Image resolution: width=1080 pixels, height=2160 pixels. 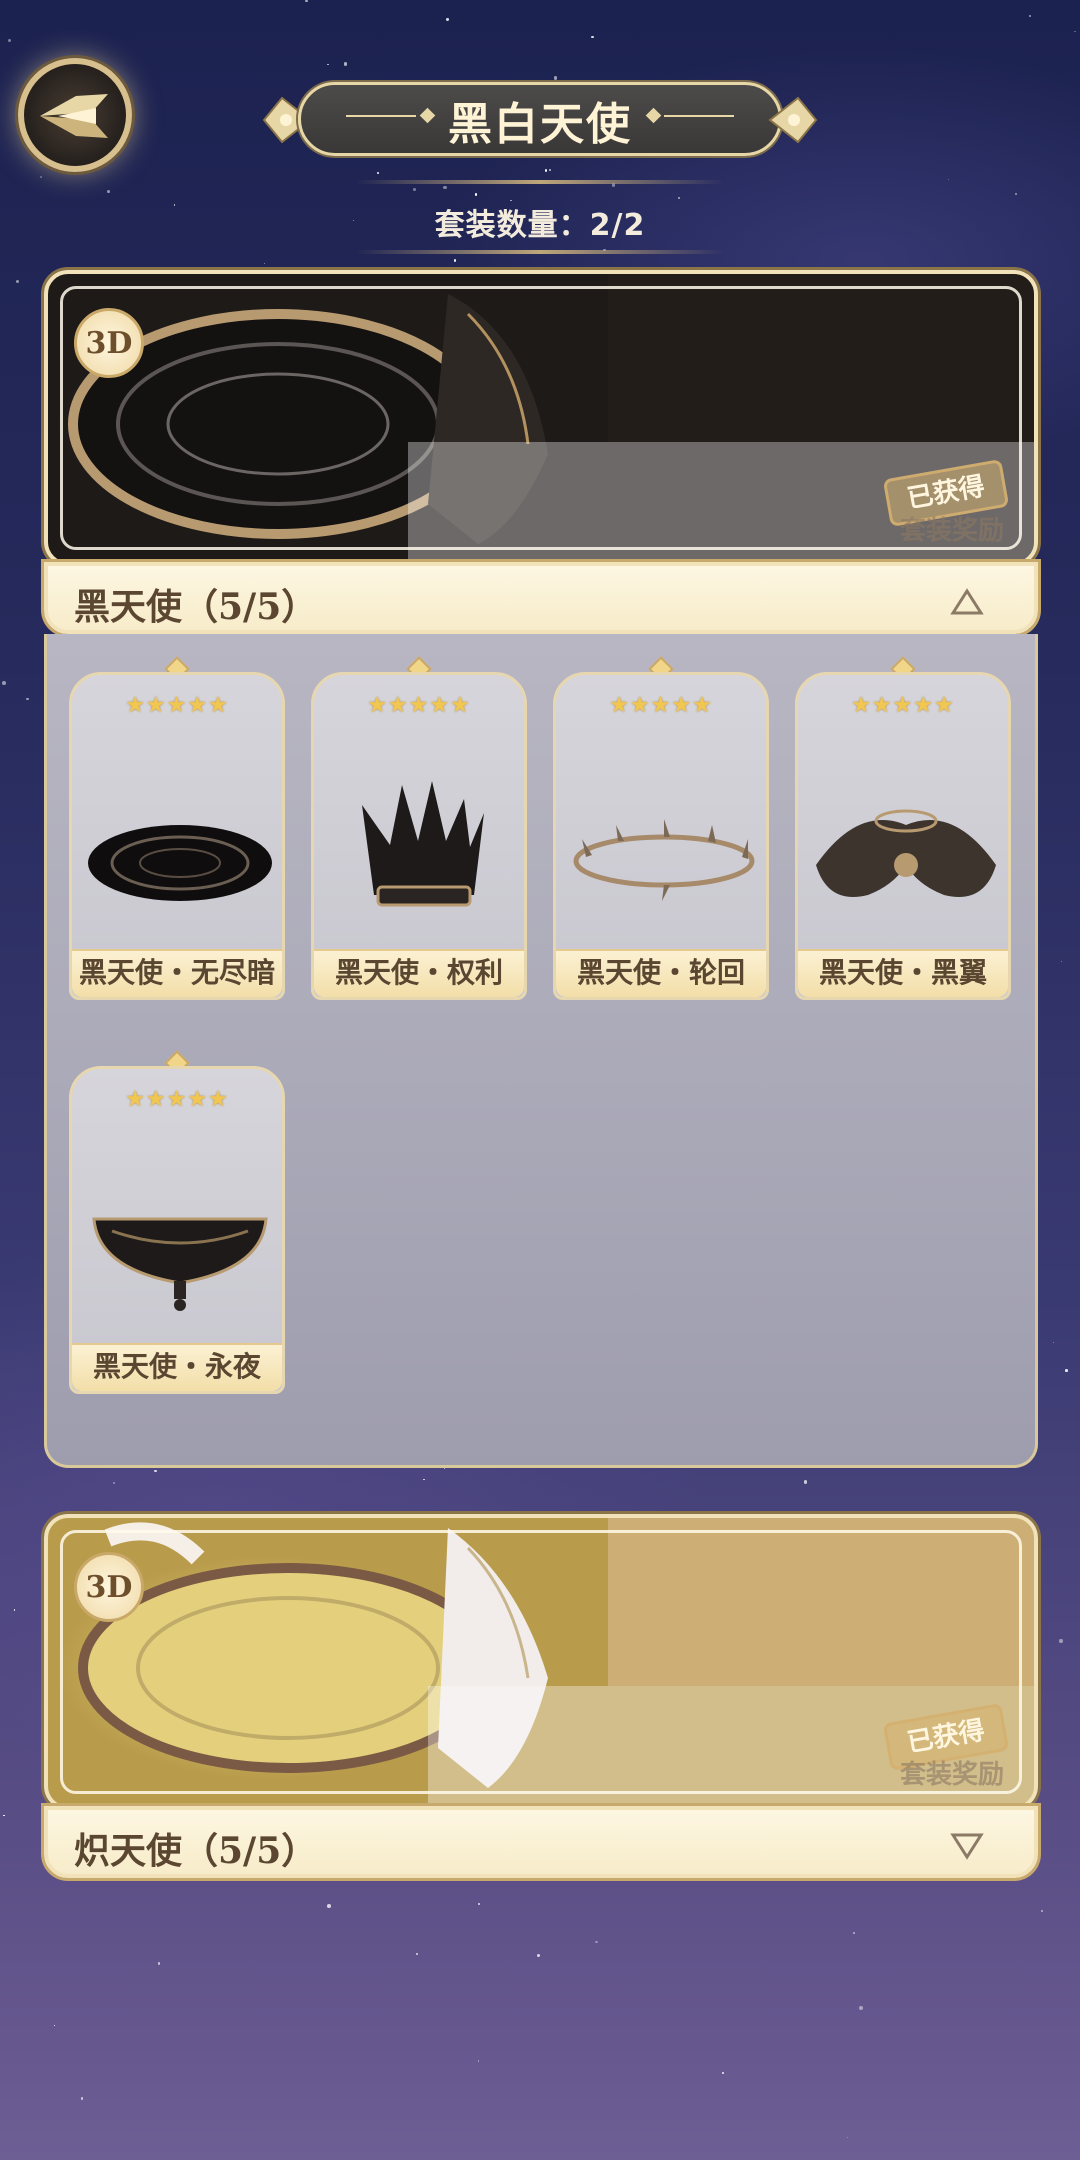 What do you see at coordinates (661, 973) in the screenshot?
I see `item-name: 黑天使・轮回` at bounding box center [661, 973].